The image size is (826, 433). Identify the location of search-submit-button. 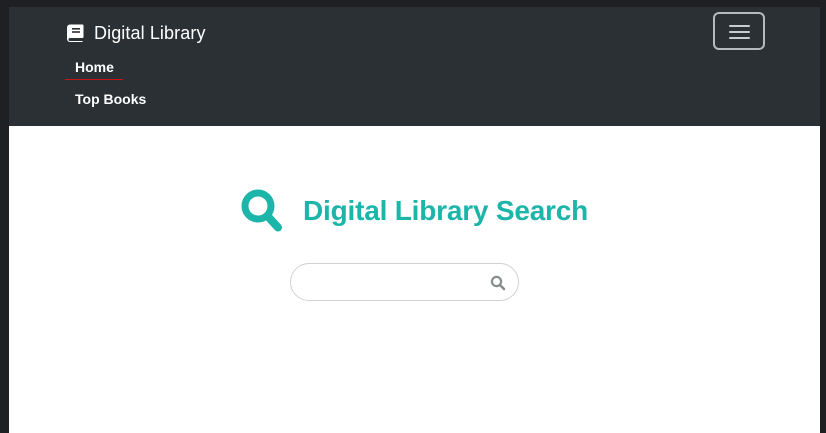
(498, 283).